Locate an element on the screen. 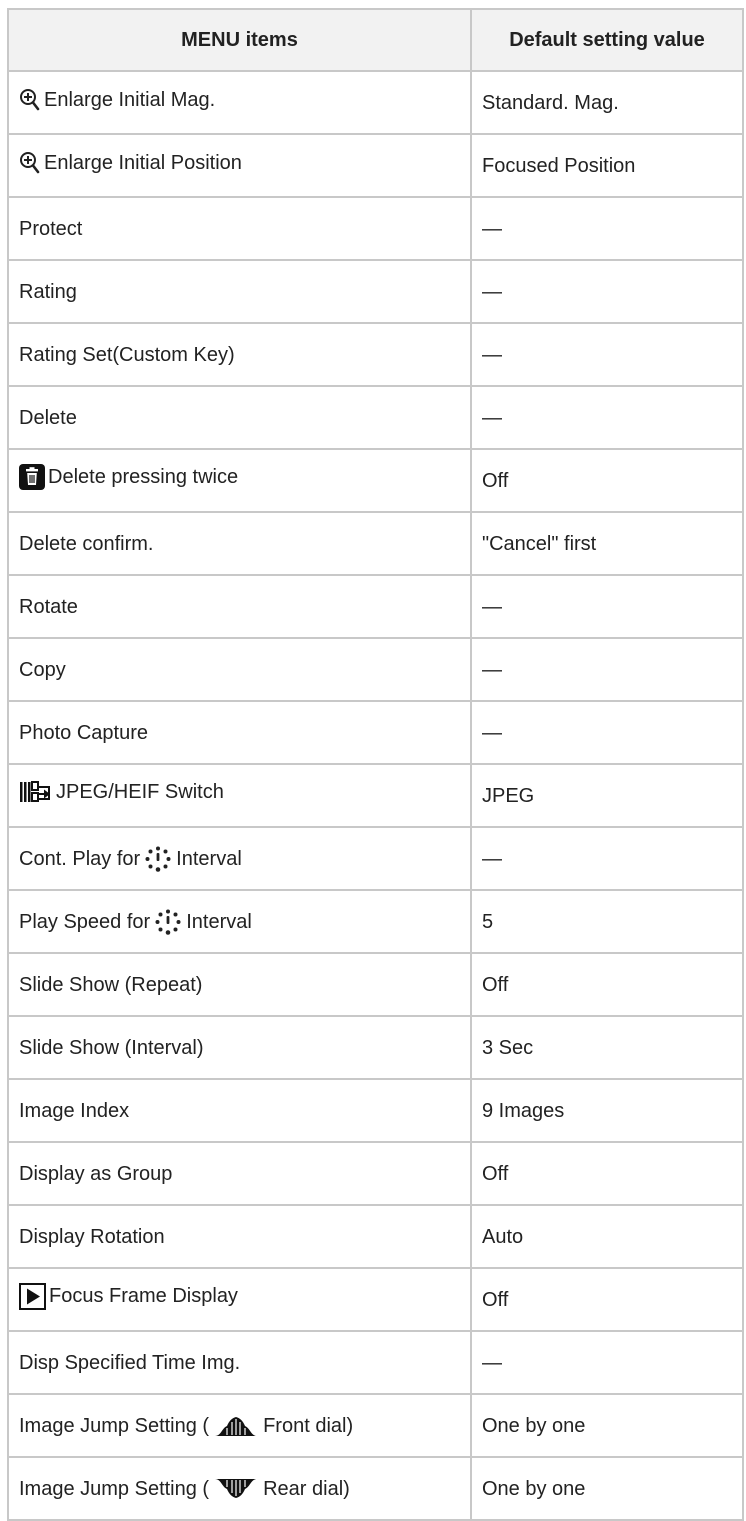 The image size is (746, 1521). table-row: Play Speed for Interval 5 is located at coordinates (375, 921).